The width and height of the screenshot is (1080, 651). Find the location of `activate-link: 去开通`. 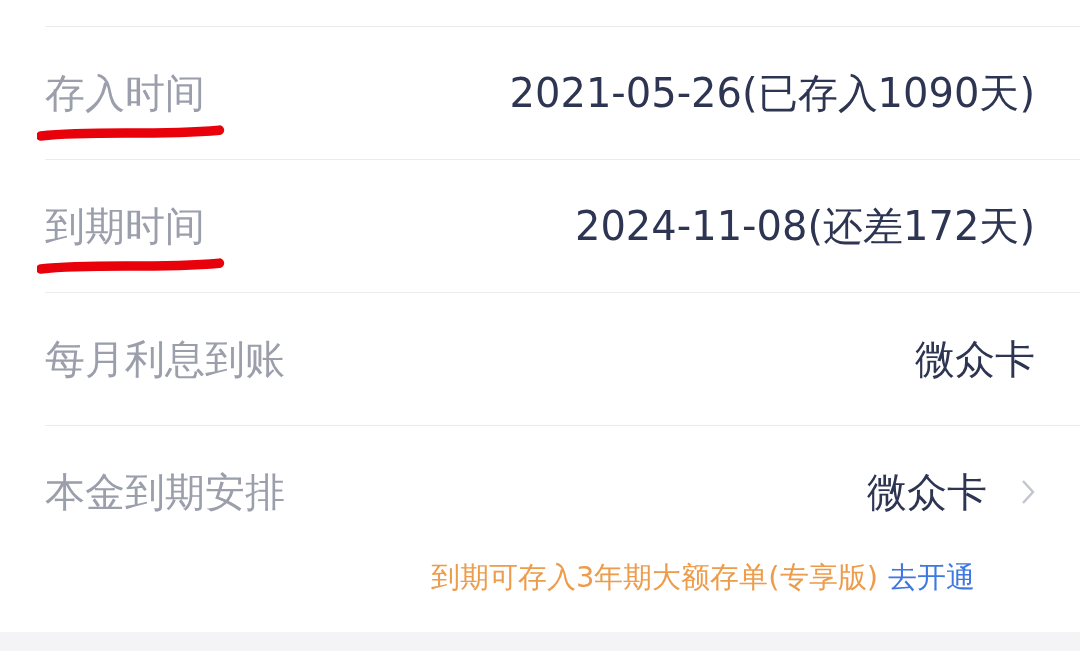

activate-link: 去开通 is located at coordinates (931, 578).